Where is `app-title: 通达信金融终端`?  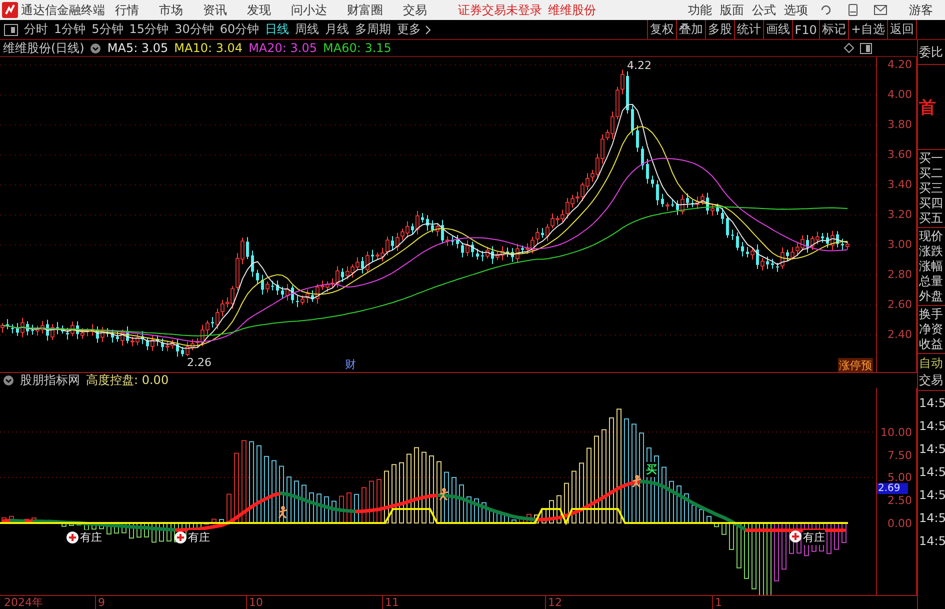
app-title: 通达信金融终端 is located at coordinates (63, 10).